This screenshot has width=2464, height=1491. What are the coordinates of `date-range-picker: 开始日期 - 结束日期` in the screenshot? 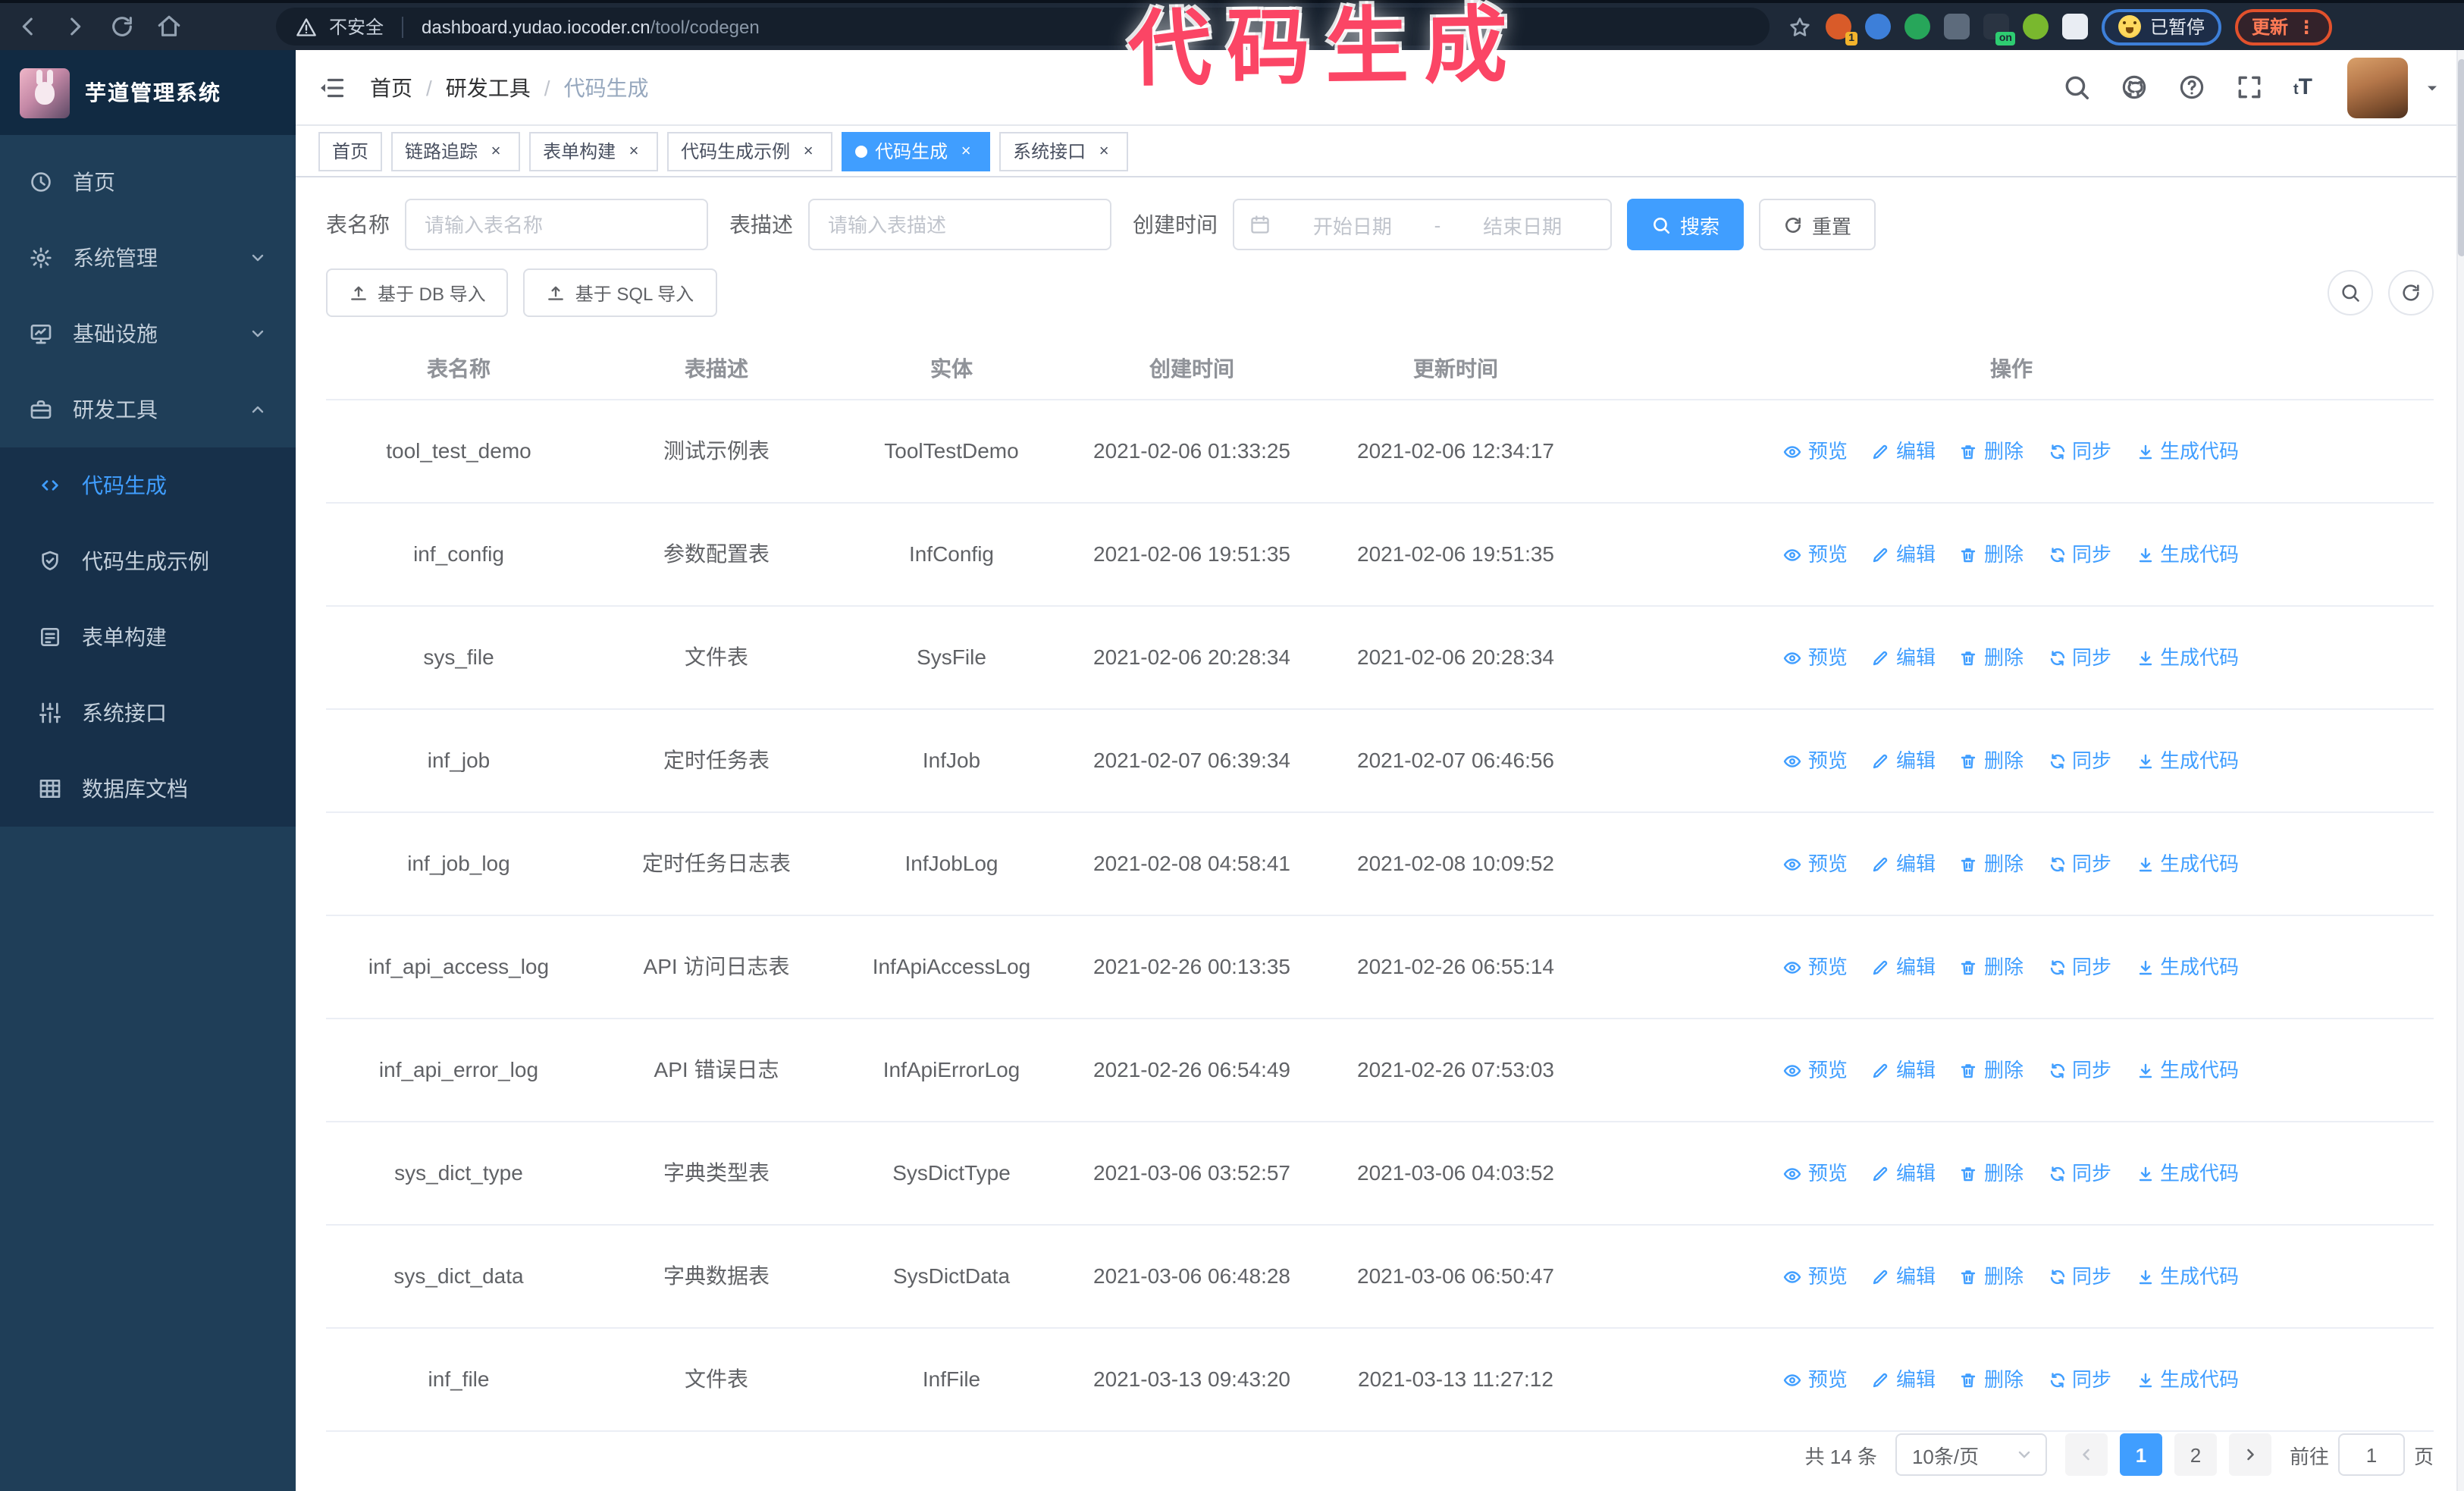 It's located at (1422, 224).